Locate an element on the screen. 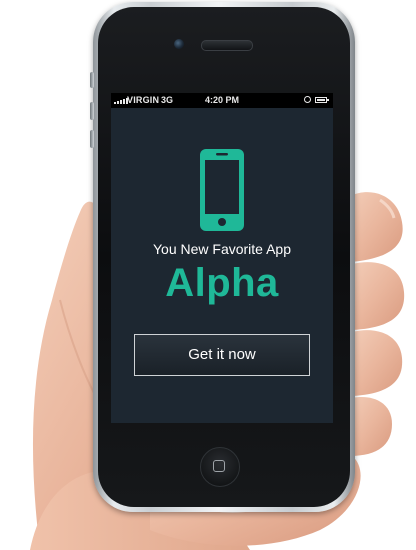  home-square-icon is located at coordinates (219, 466).